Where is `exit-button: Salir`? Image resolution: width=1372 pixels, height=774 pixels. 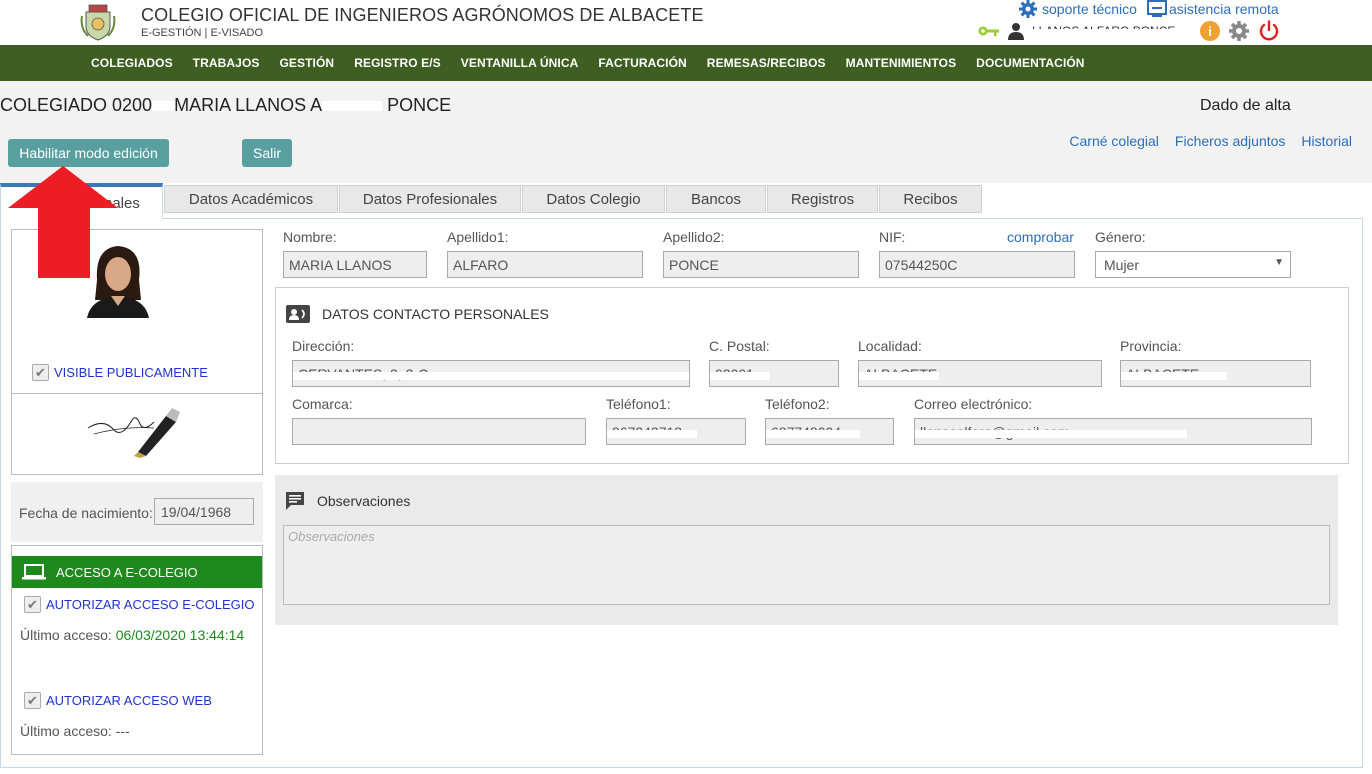 exit-button: Salir is located at coordinates (267, 153).